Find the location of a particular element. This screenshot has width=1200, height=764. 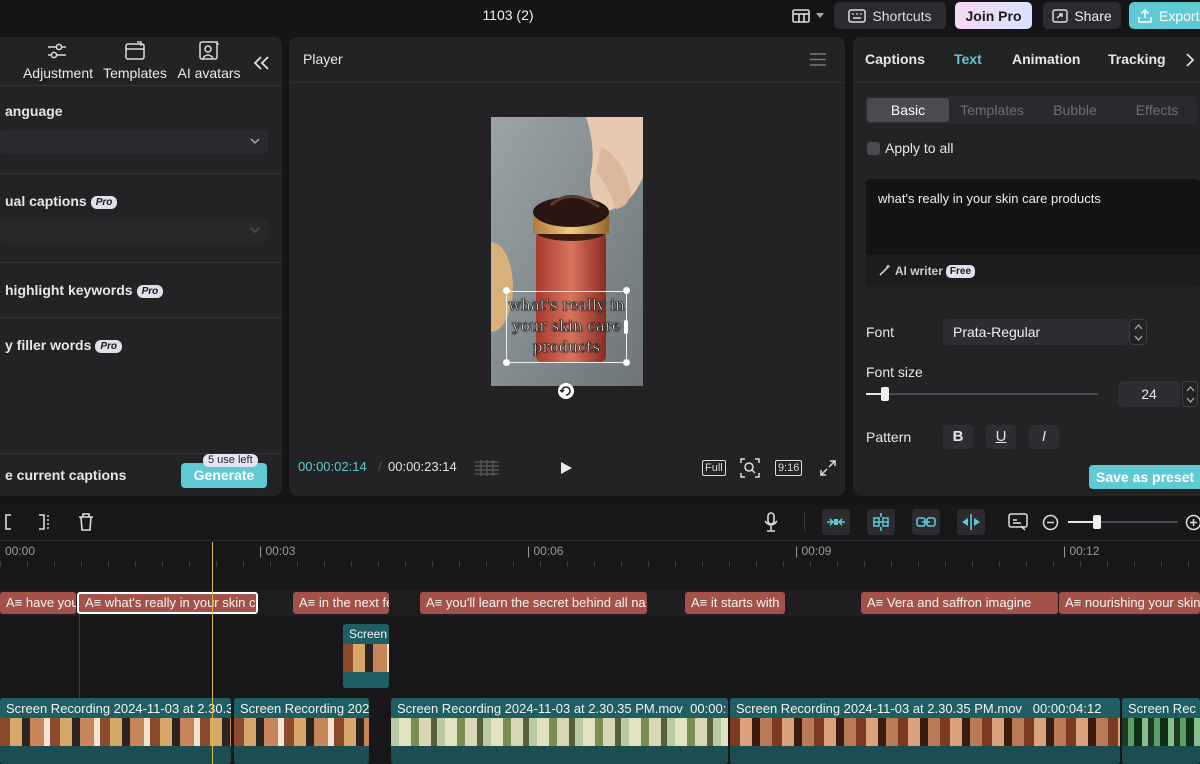

font-stepper is located at coordinates (1138, 332).